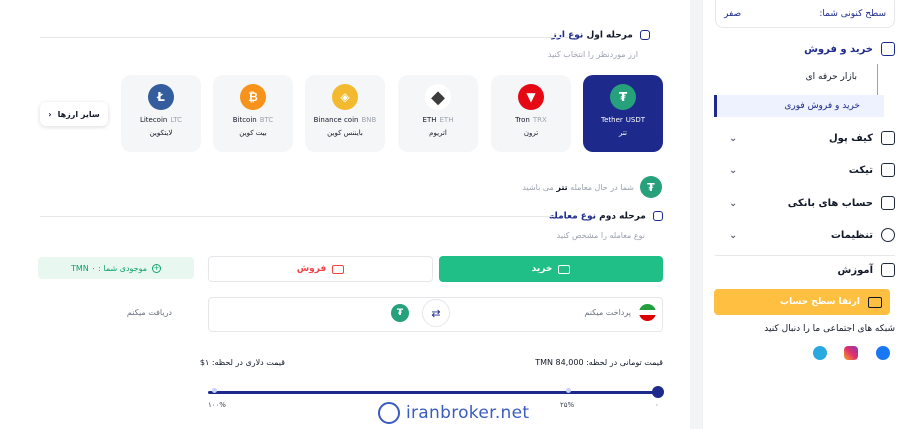 This screenshot has height=429, width=900. What do you see at coordinates (542, 269) in the screenshot?
I see `buy-label: خرید` at bounding box center [542, 269].